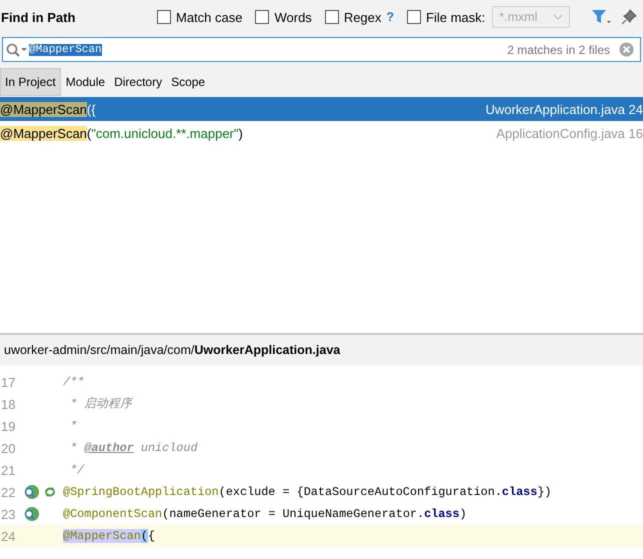  I want to click on refresh-icon, so click(50, 492).